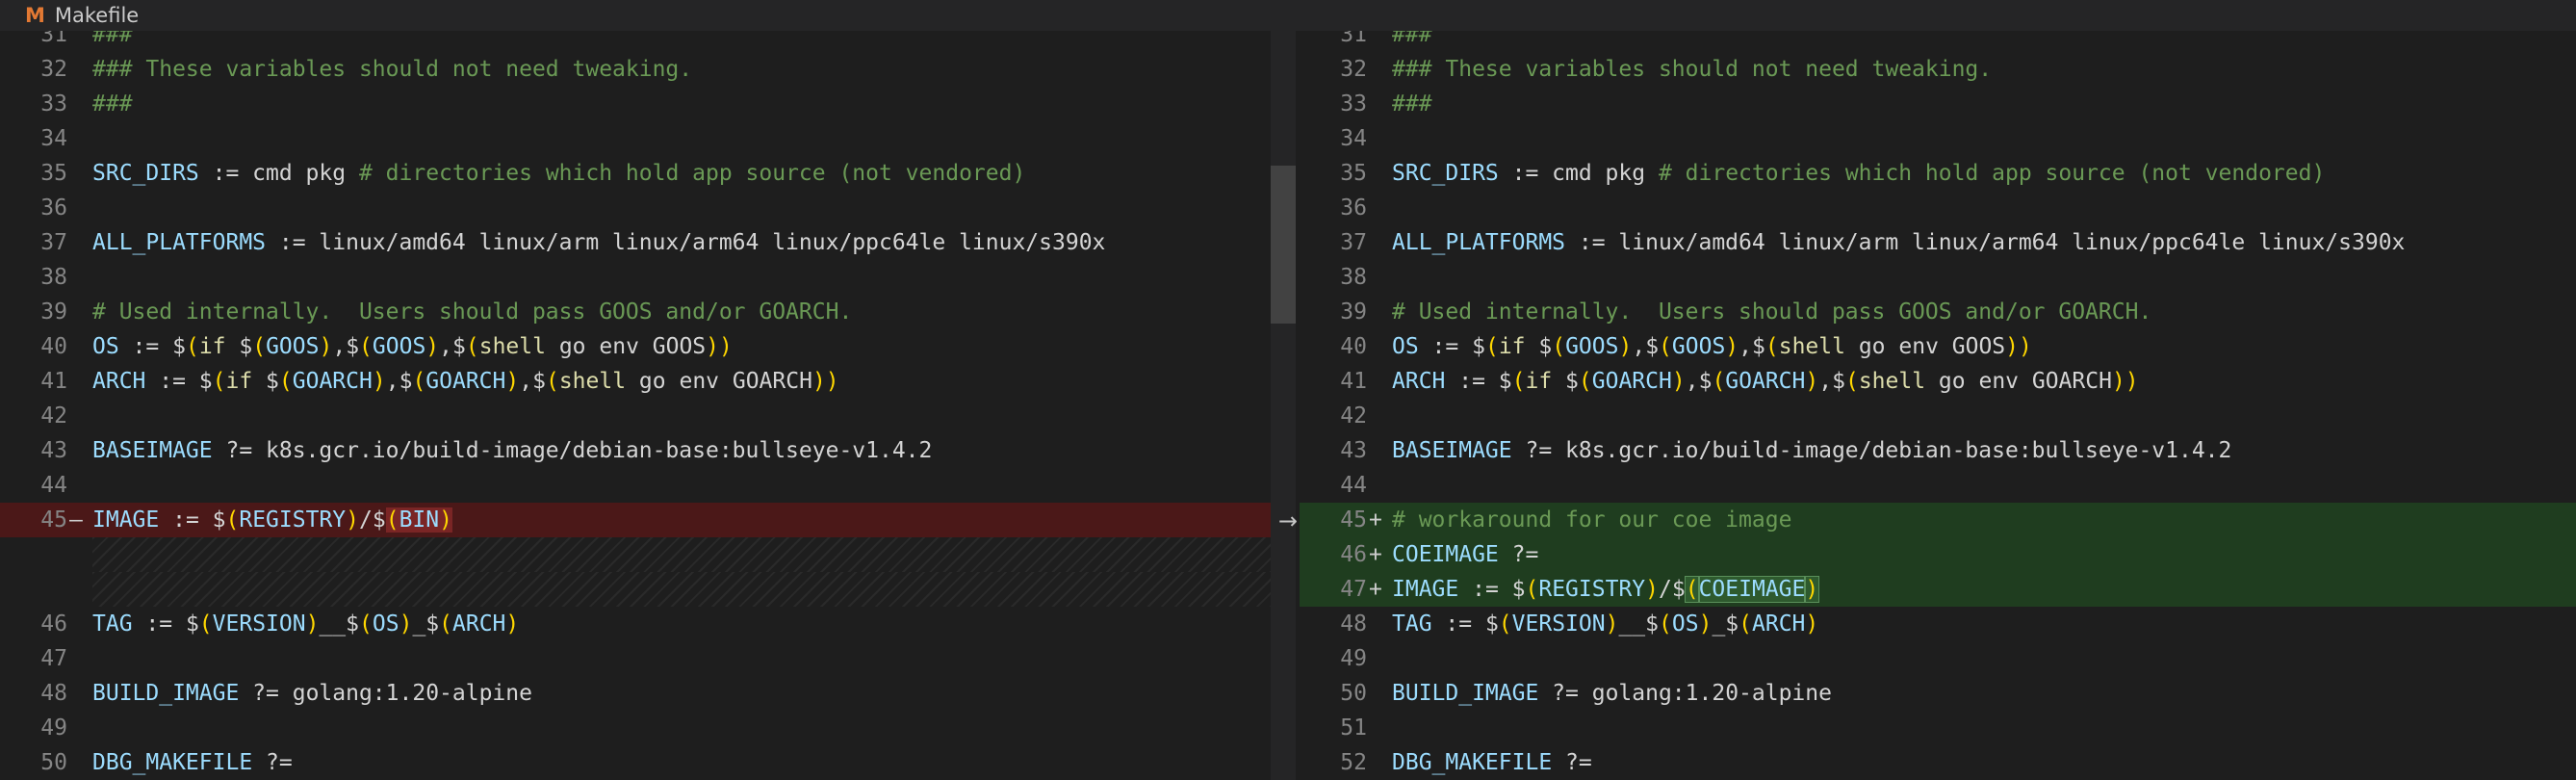 This screenshot has height=780, width=2576. Describe the element at coordinates (113, 39) in the screenshot. I see `code-token: ###` at that location.